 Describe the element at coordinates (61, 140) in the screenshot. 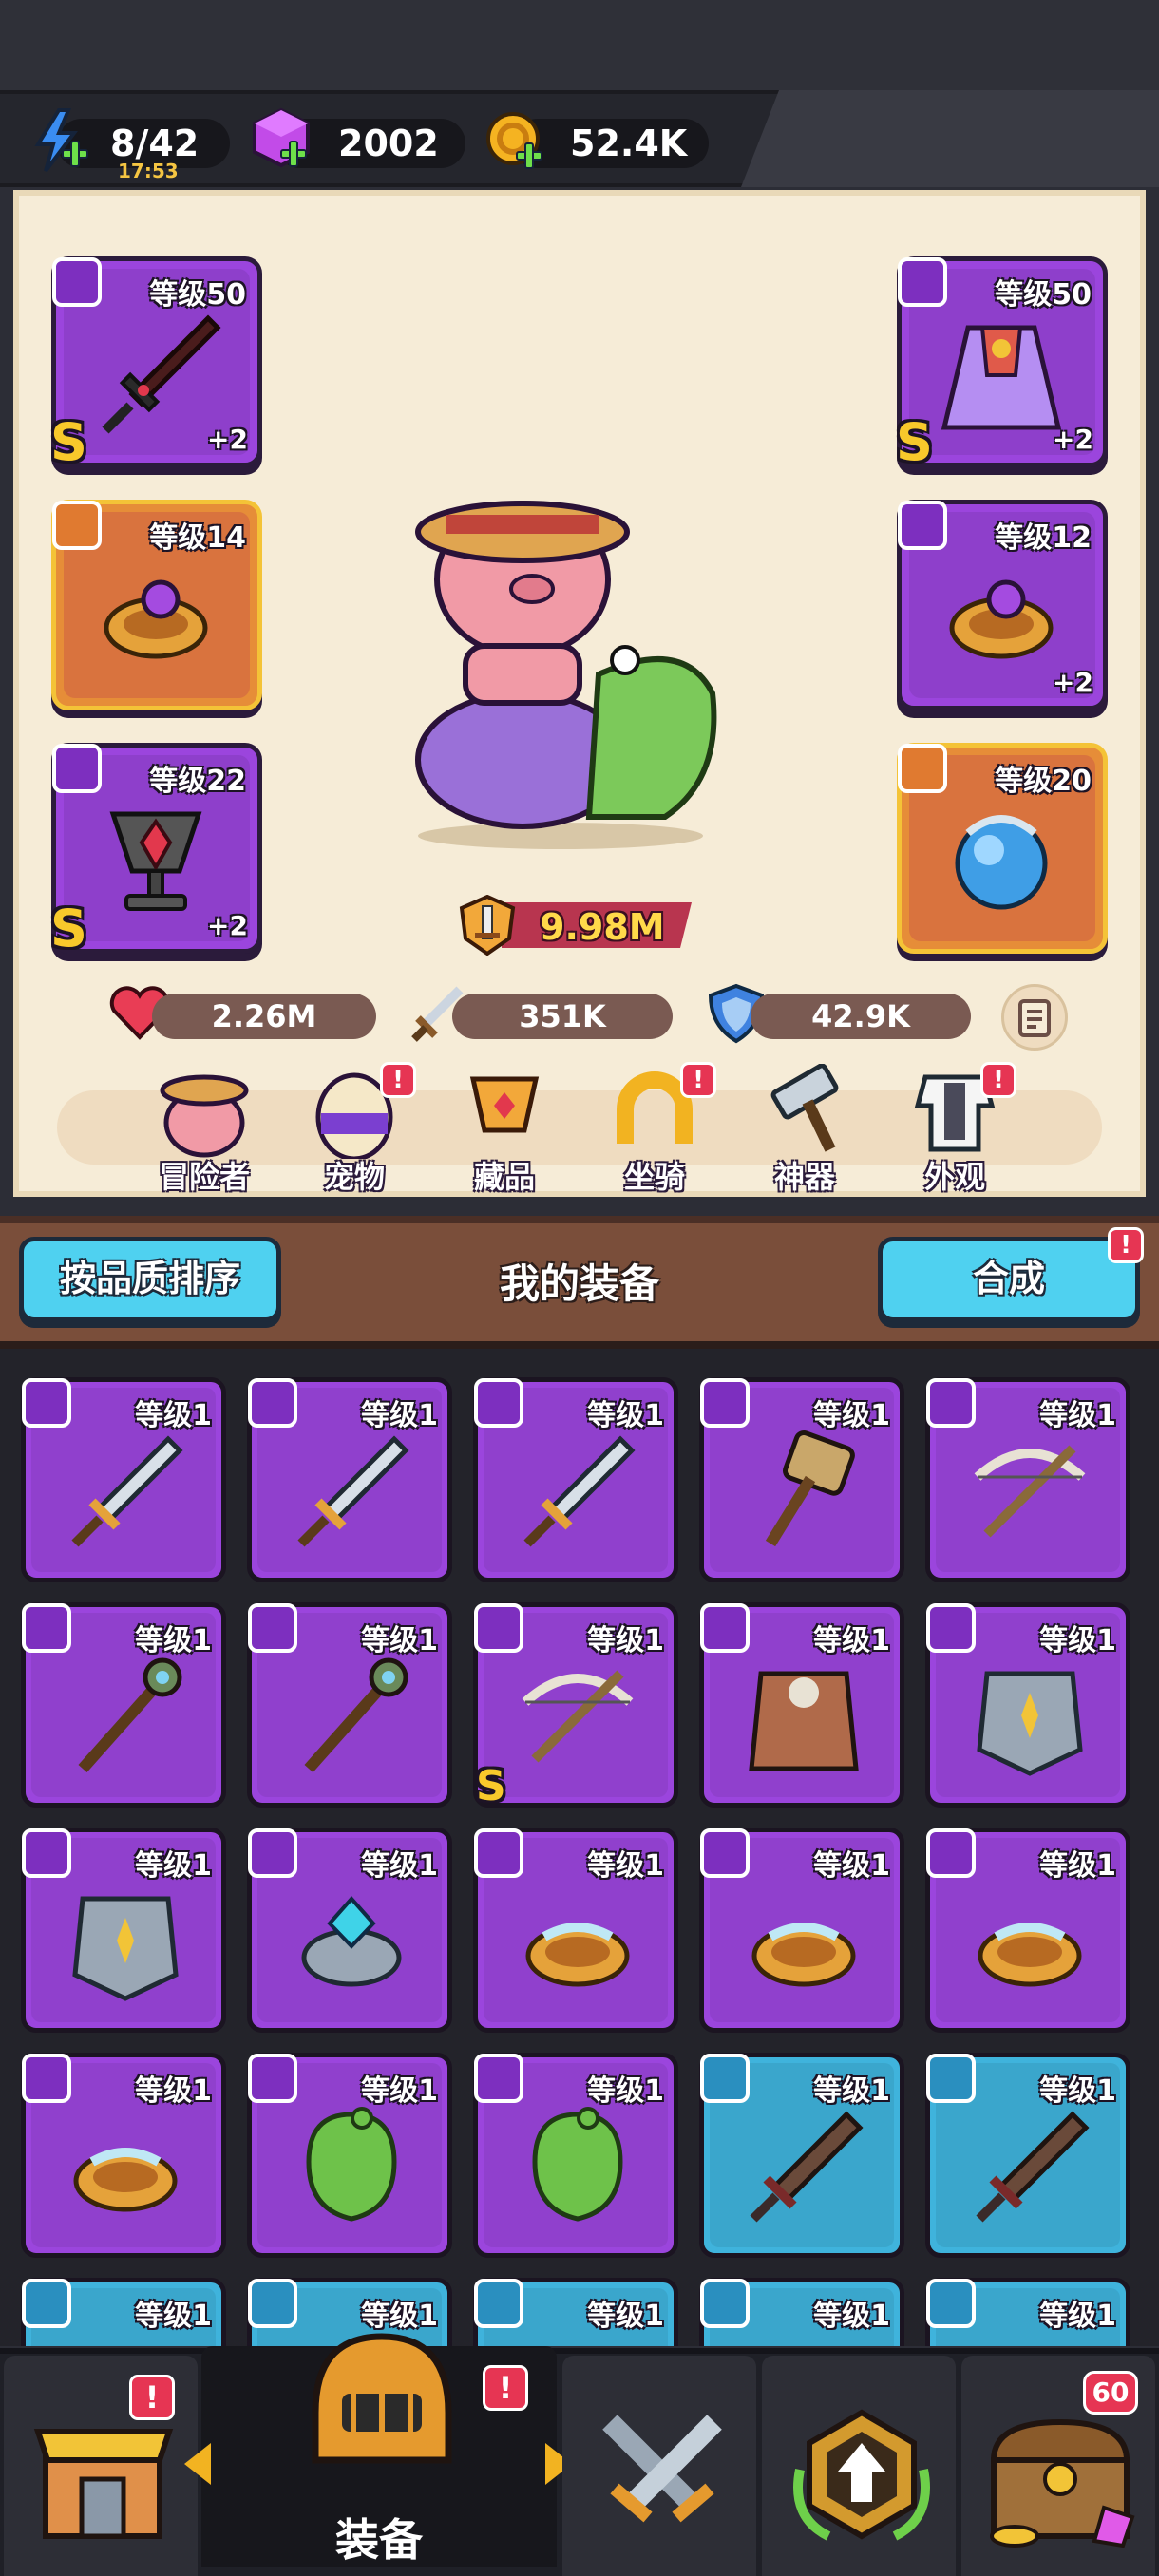

I see `lightning-icon` at that location.